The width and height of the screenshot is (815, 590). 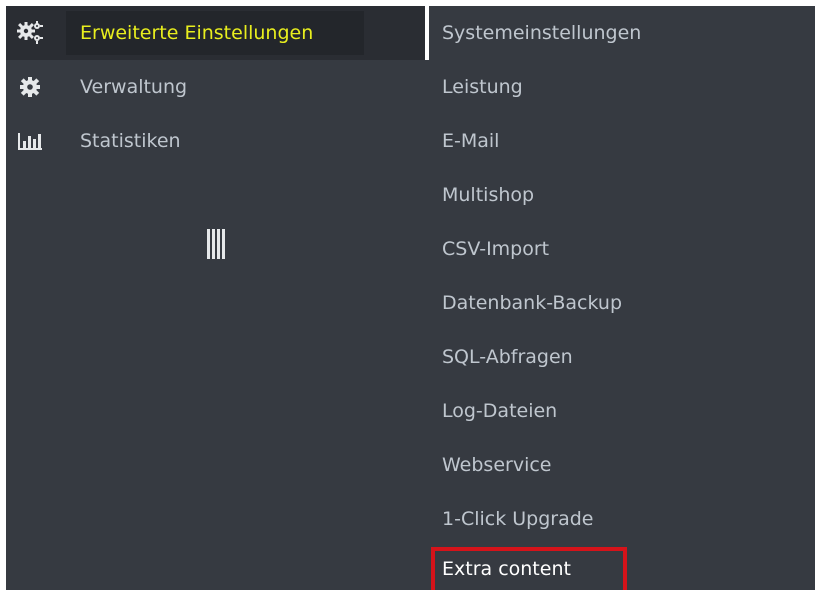 What do you see at coordinates (542, 33) in the screenshot?
I see `submenu-item-label: Systemeinstellungen` at bounding box center [542, 33].